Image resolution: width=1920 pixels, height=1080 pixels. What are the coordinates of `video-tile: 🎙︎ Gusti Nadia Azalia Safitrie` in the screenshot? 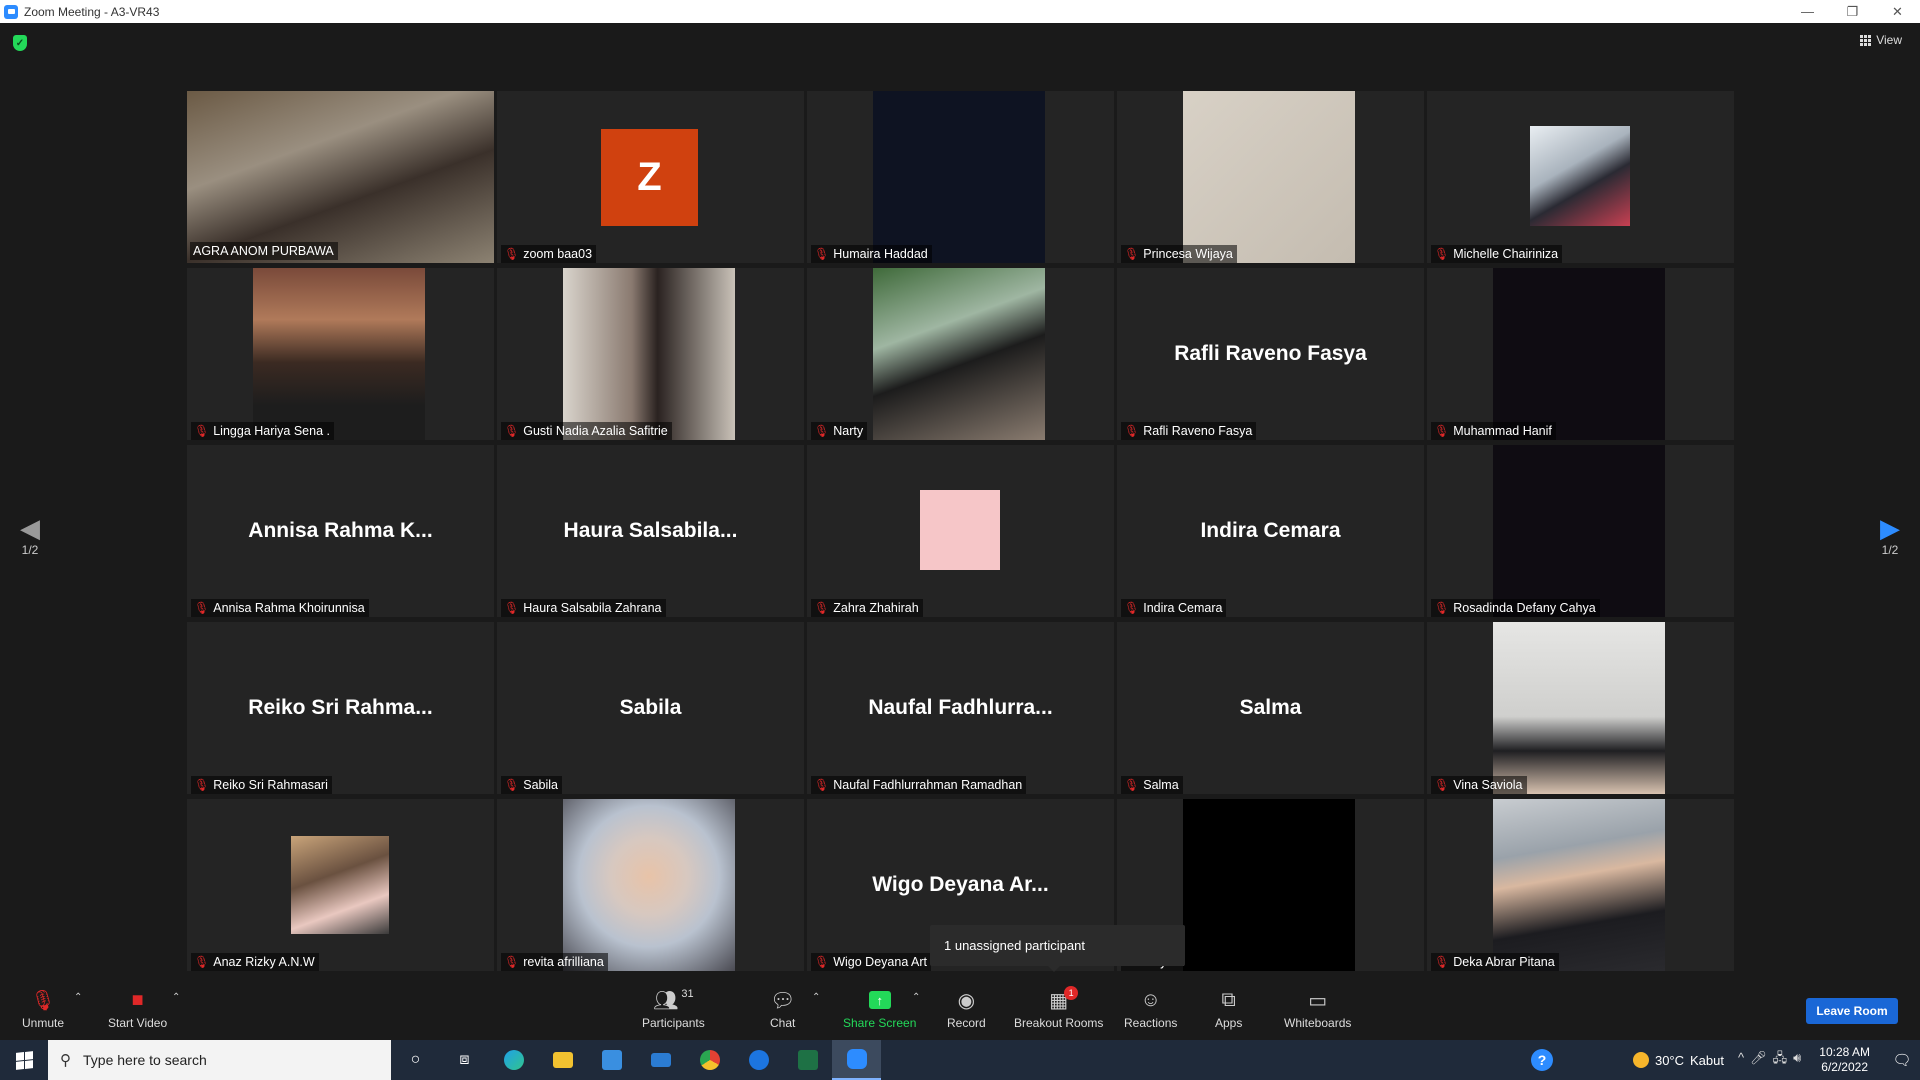 It's located at (650, 354).